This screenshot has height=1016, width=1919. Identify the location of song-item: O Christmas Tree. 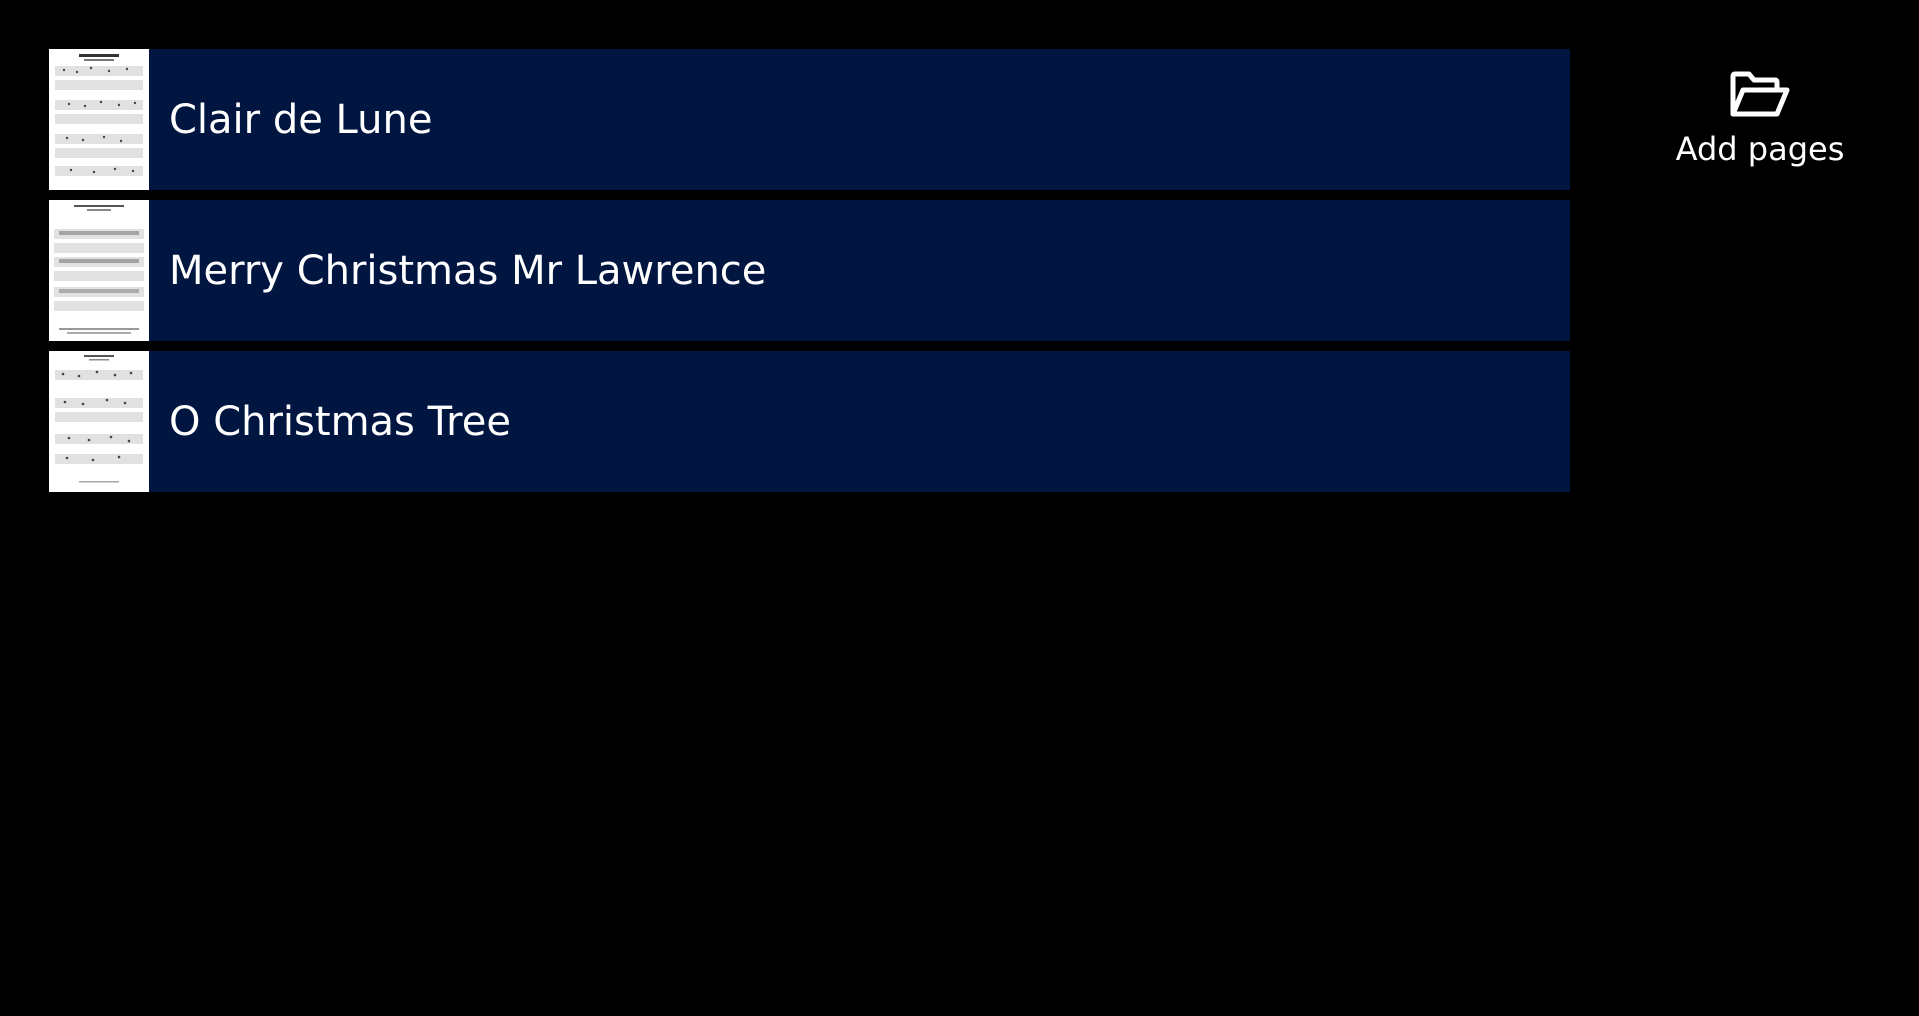
(809, 421).